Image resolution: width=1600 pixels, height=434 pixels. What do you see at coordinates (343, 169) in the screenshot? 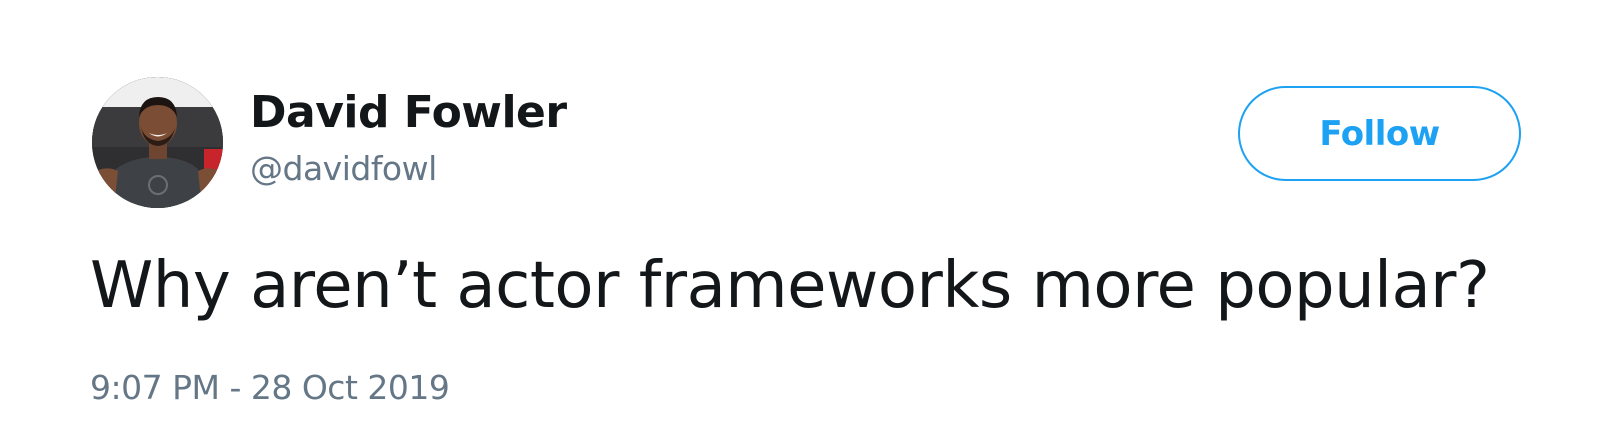
I see `author-handle: @davidfowl` at bounding box center [343, 169].